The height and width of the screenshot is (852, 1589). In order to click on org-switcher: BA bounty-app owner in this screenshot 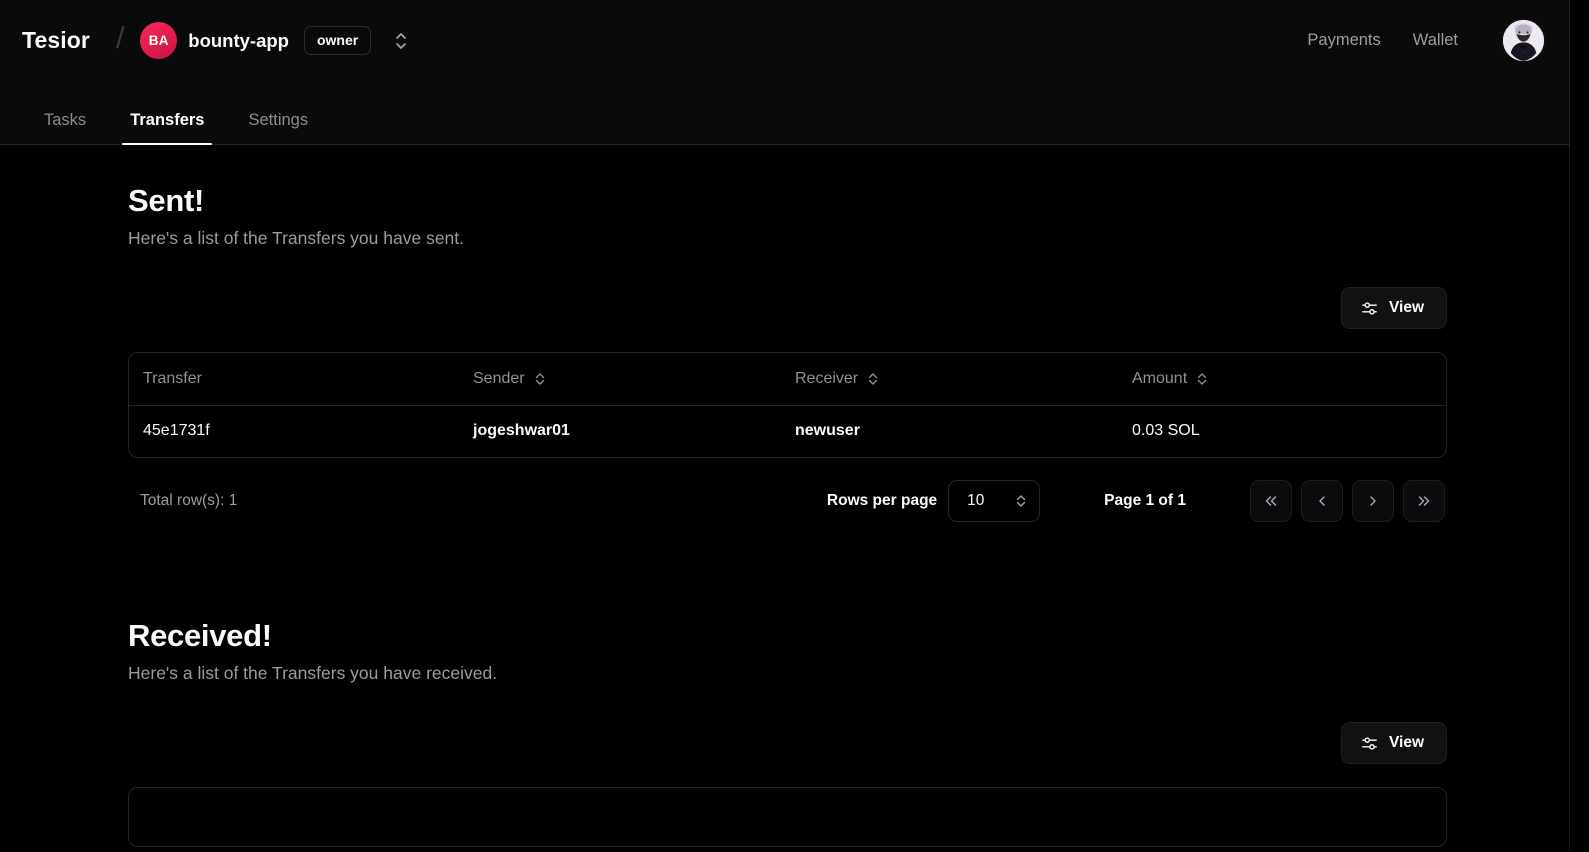, I will do `click(275, 40)`.